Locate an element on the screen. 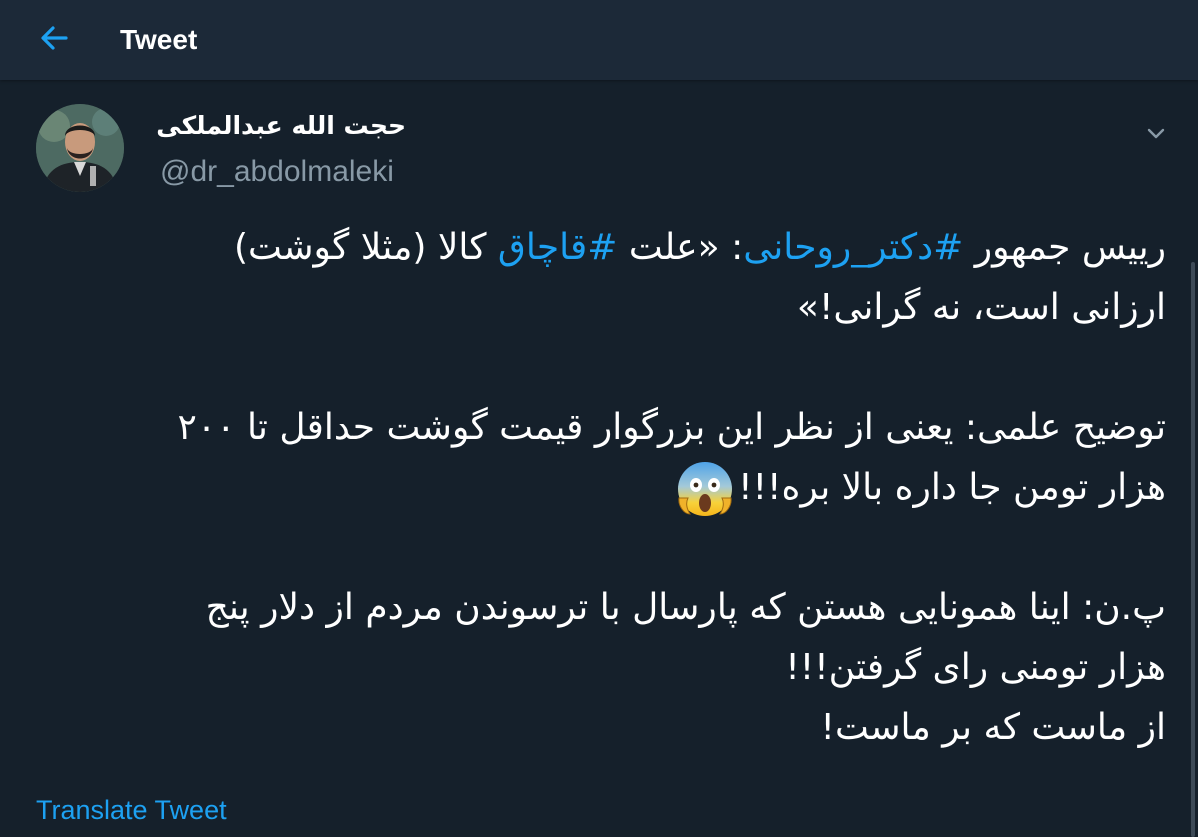 This screenshot has width=1198, height=837. screaming-face-emoji-icon is located at coordinates (705, 489).